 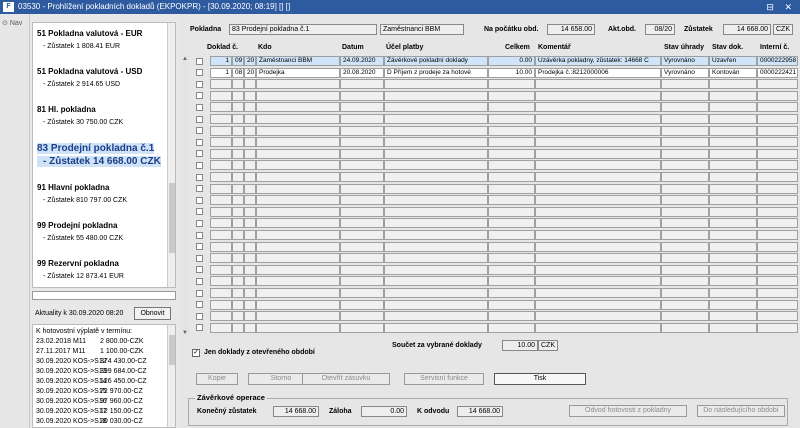 What do you see at coordinates (102, 401) in the screenshot?
I see `list-item: 30.09.2020 KOS->S1697 960.00-CZ` at bounding box center [102, 401].